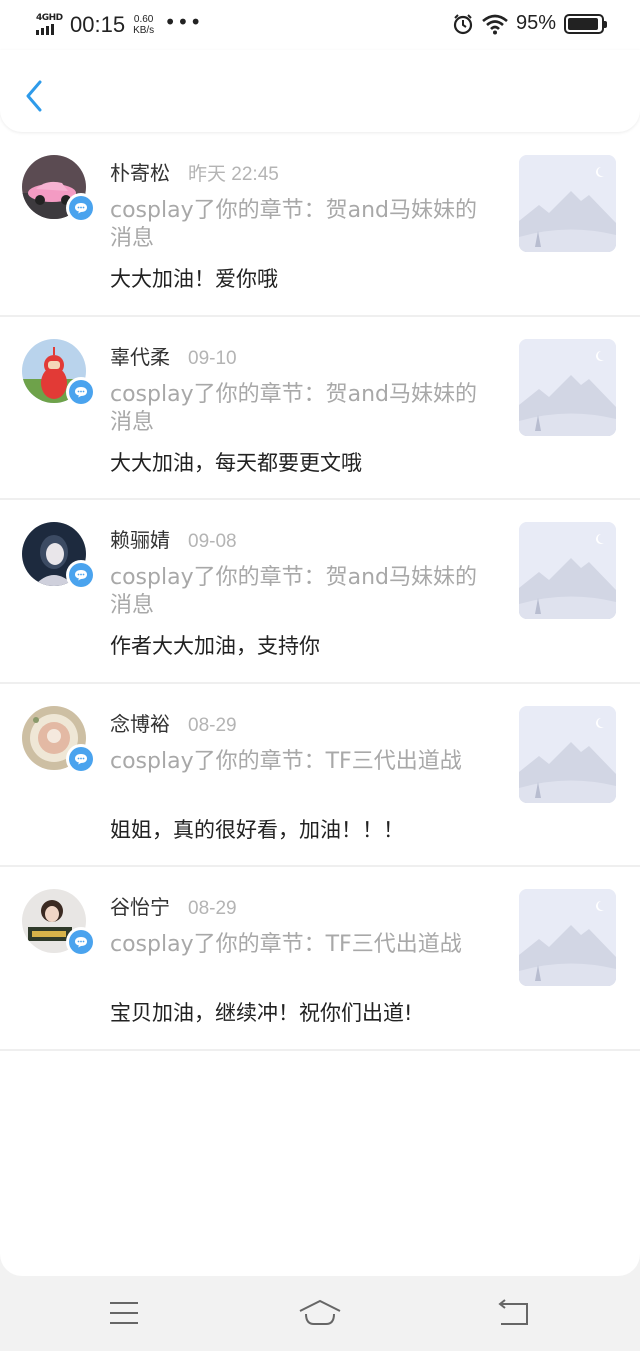 The height and width of the screenshot is (1351, 640). I want to click on menu-icon, so click(124, 1313).